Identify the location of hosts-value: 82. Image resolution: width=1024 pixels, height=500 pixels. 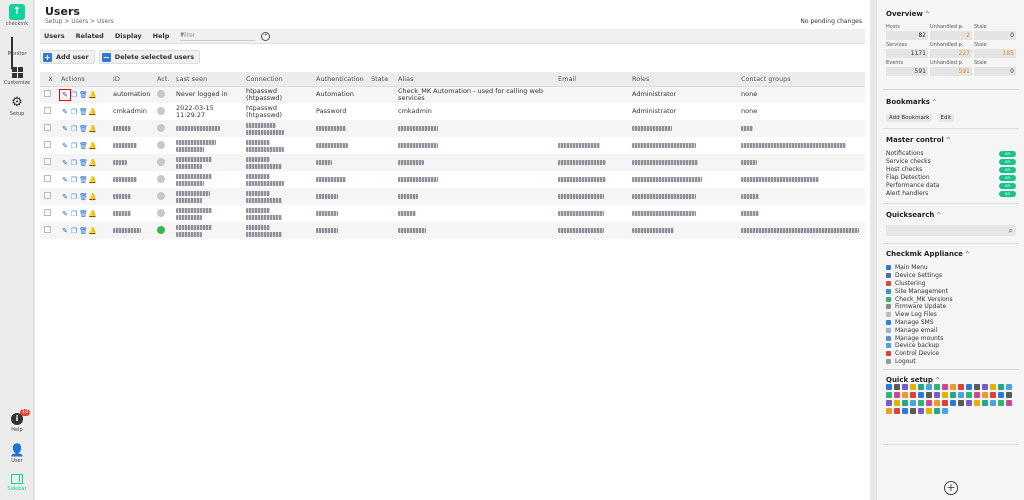
(907, 35).